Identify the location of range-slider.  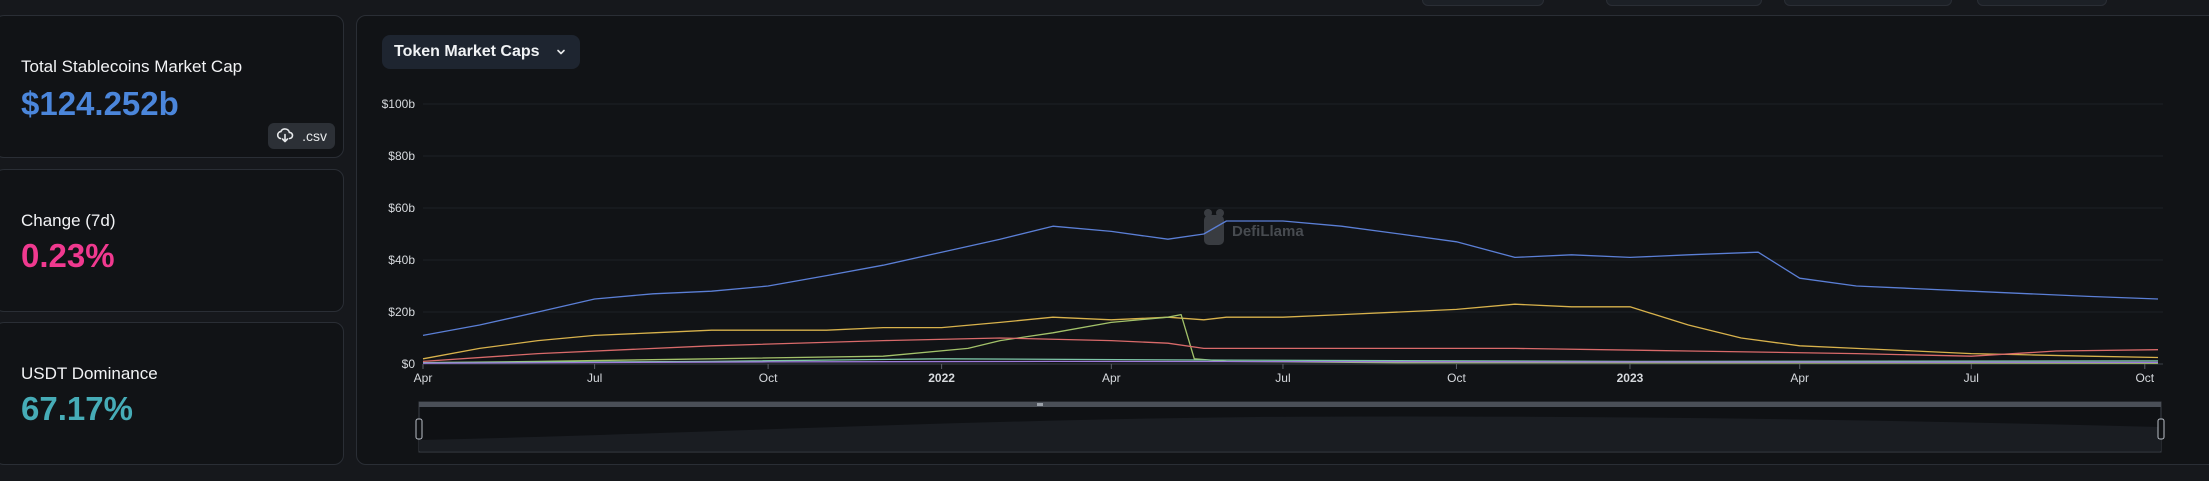
(1290, 427).